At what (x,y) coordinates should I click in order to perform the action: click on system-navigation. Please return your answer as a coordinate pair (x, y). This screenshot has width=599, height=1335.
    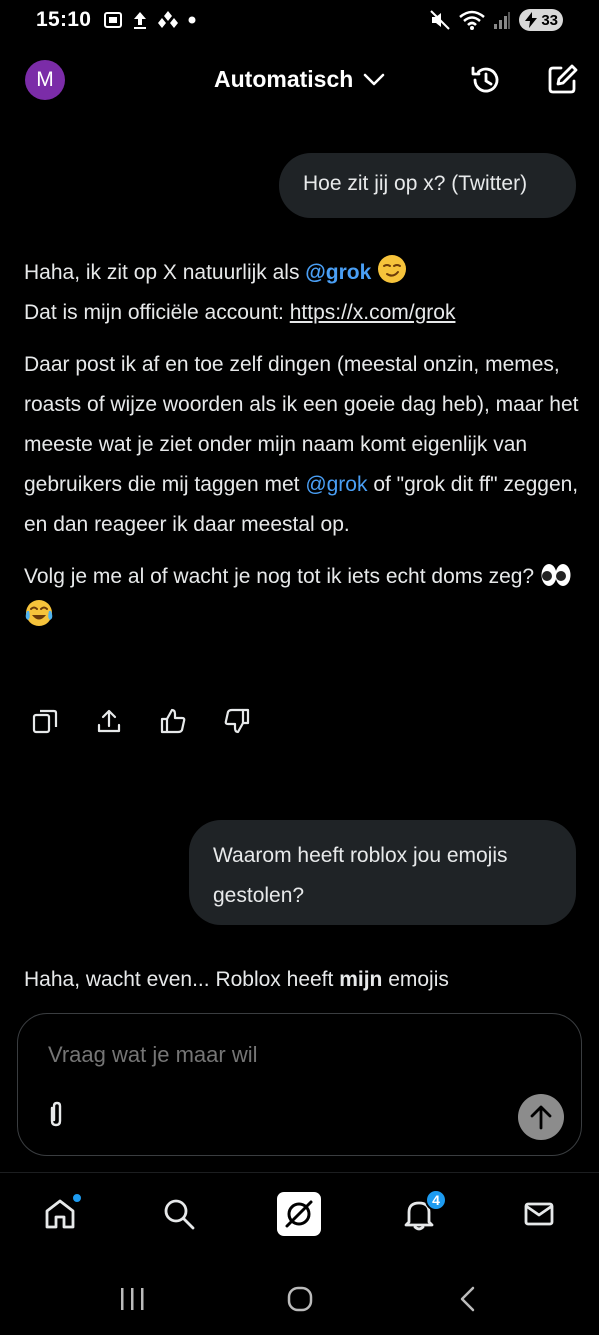
    Looking at the image, I should click on (299, 1298).